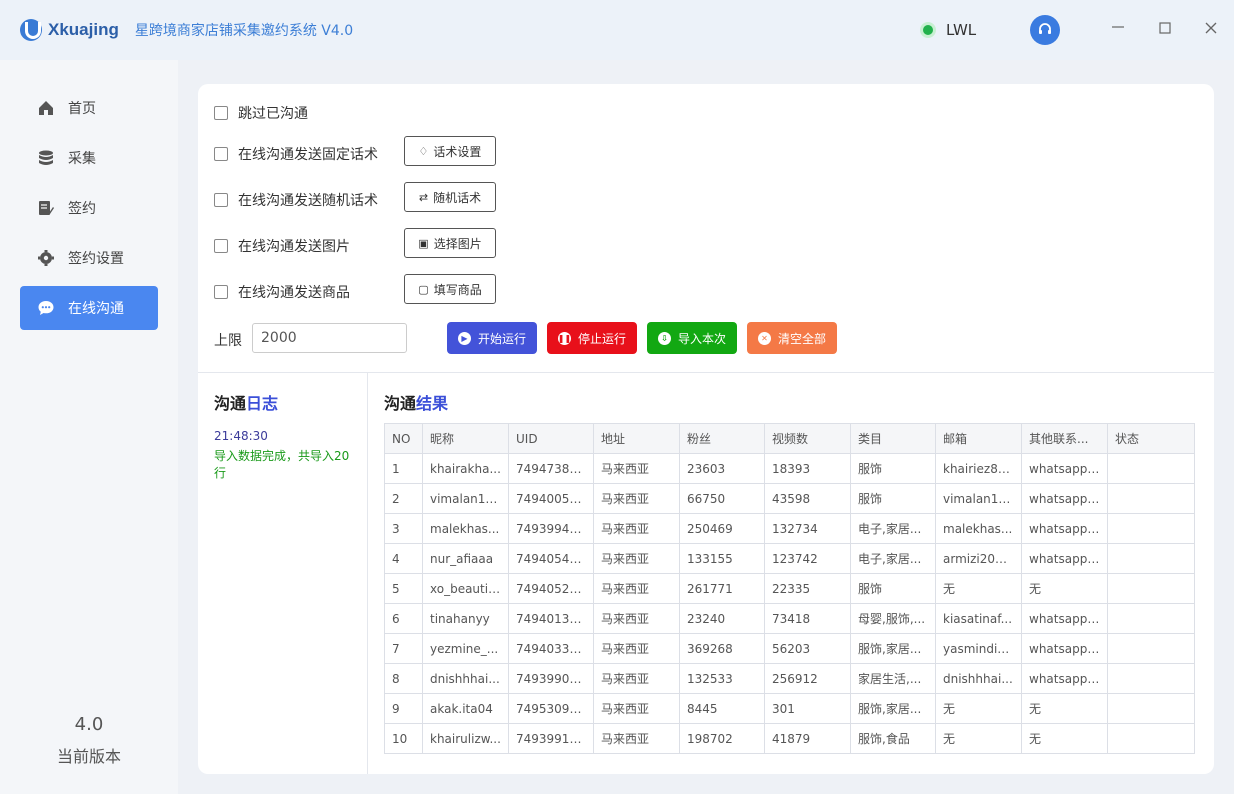  Describe the element at coordinates (69, 30) in the screenshot. I see `app-logo: Xkuajing` at that location.